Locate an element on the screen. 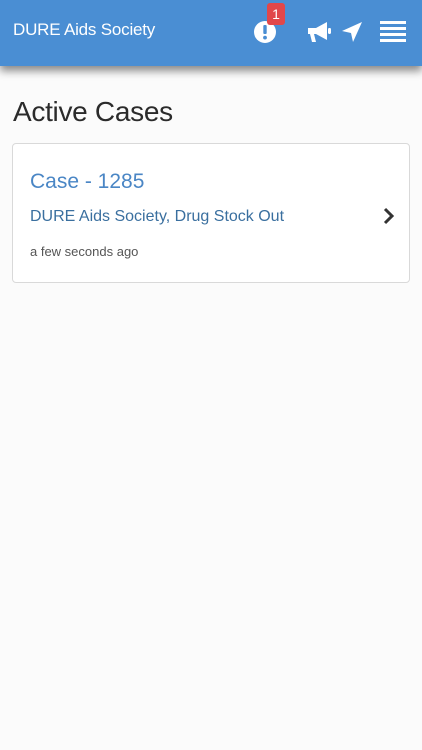 The image size is (422, 750). announcements-button is located at coordinates (319, 32).